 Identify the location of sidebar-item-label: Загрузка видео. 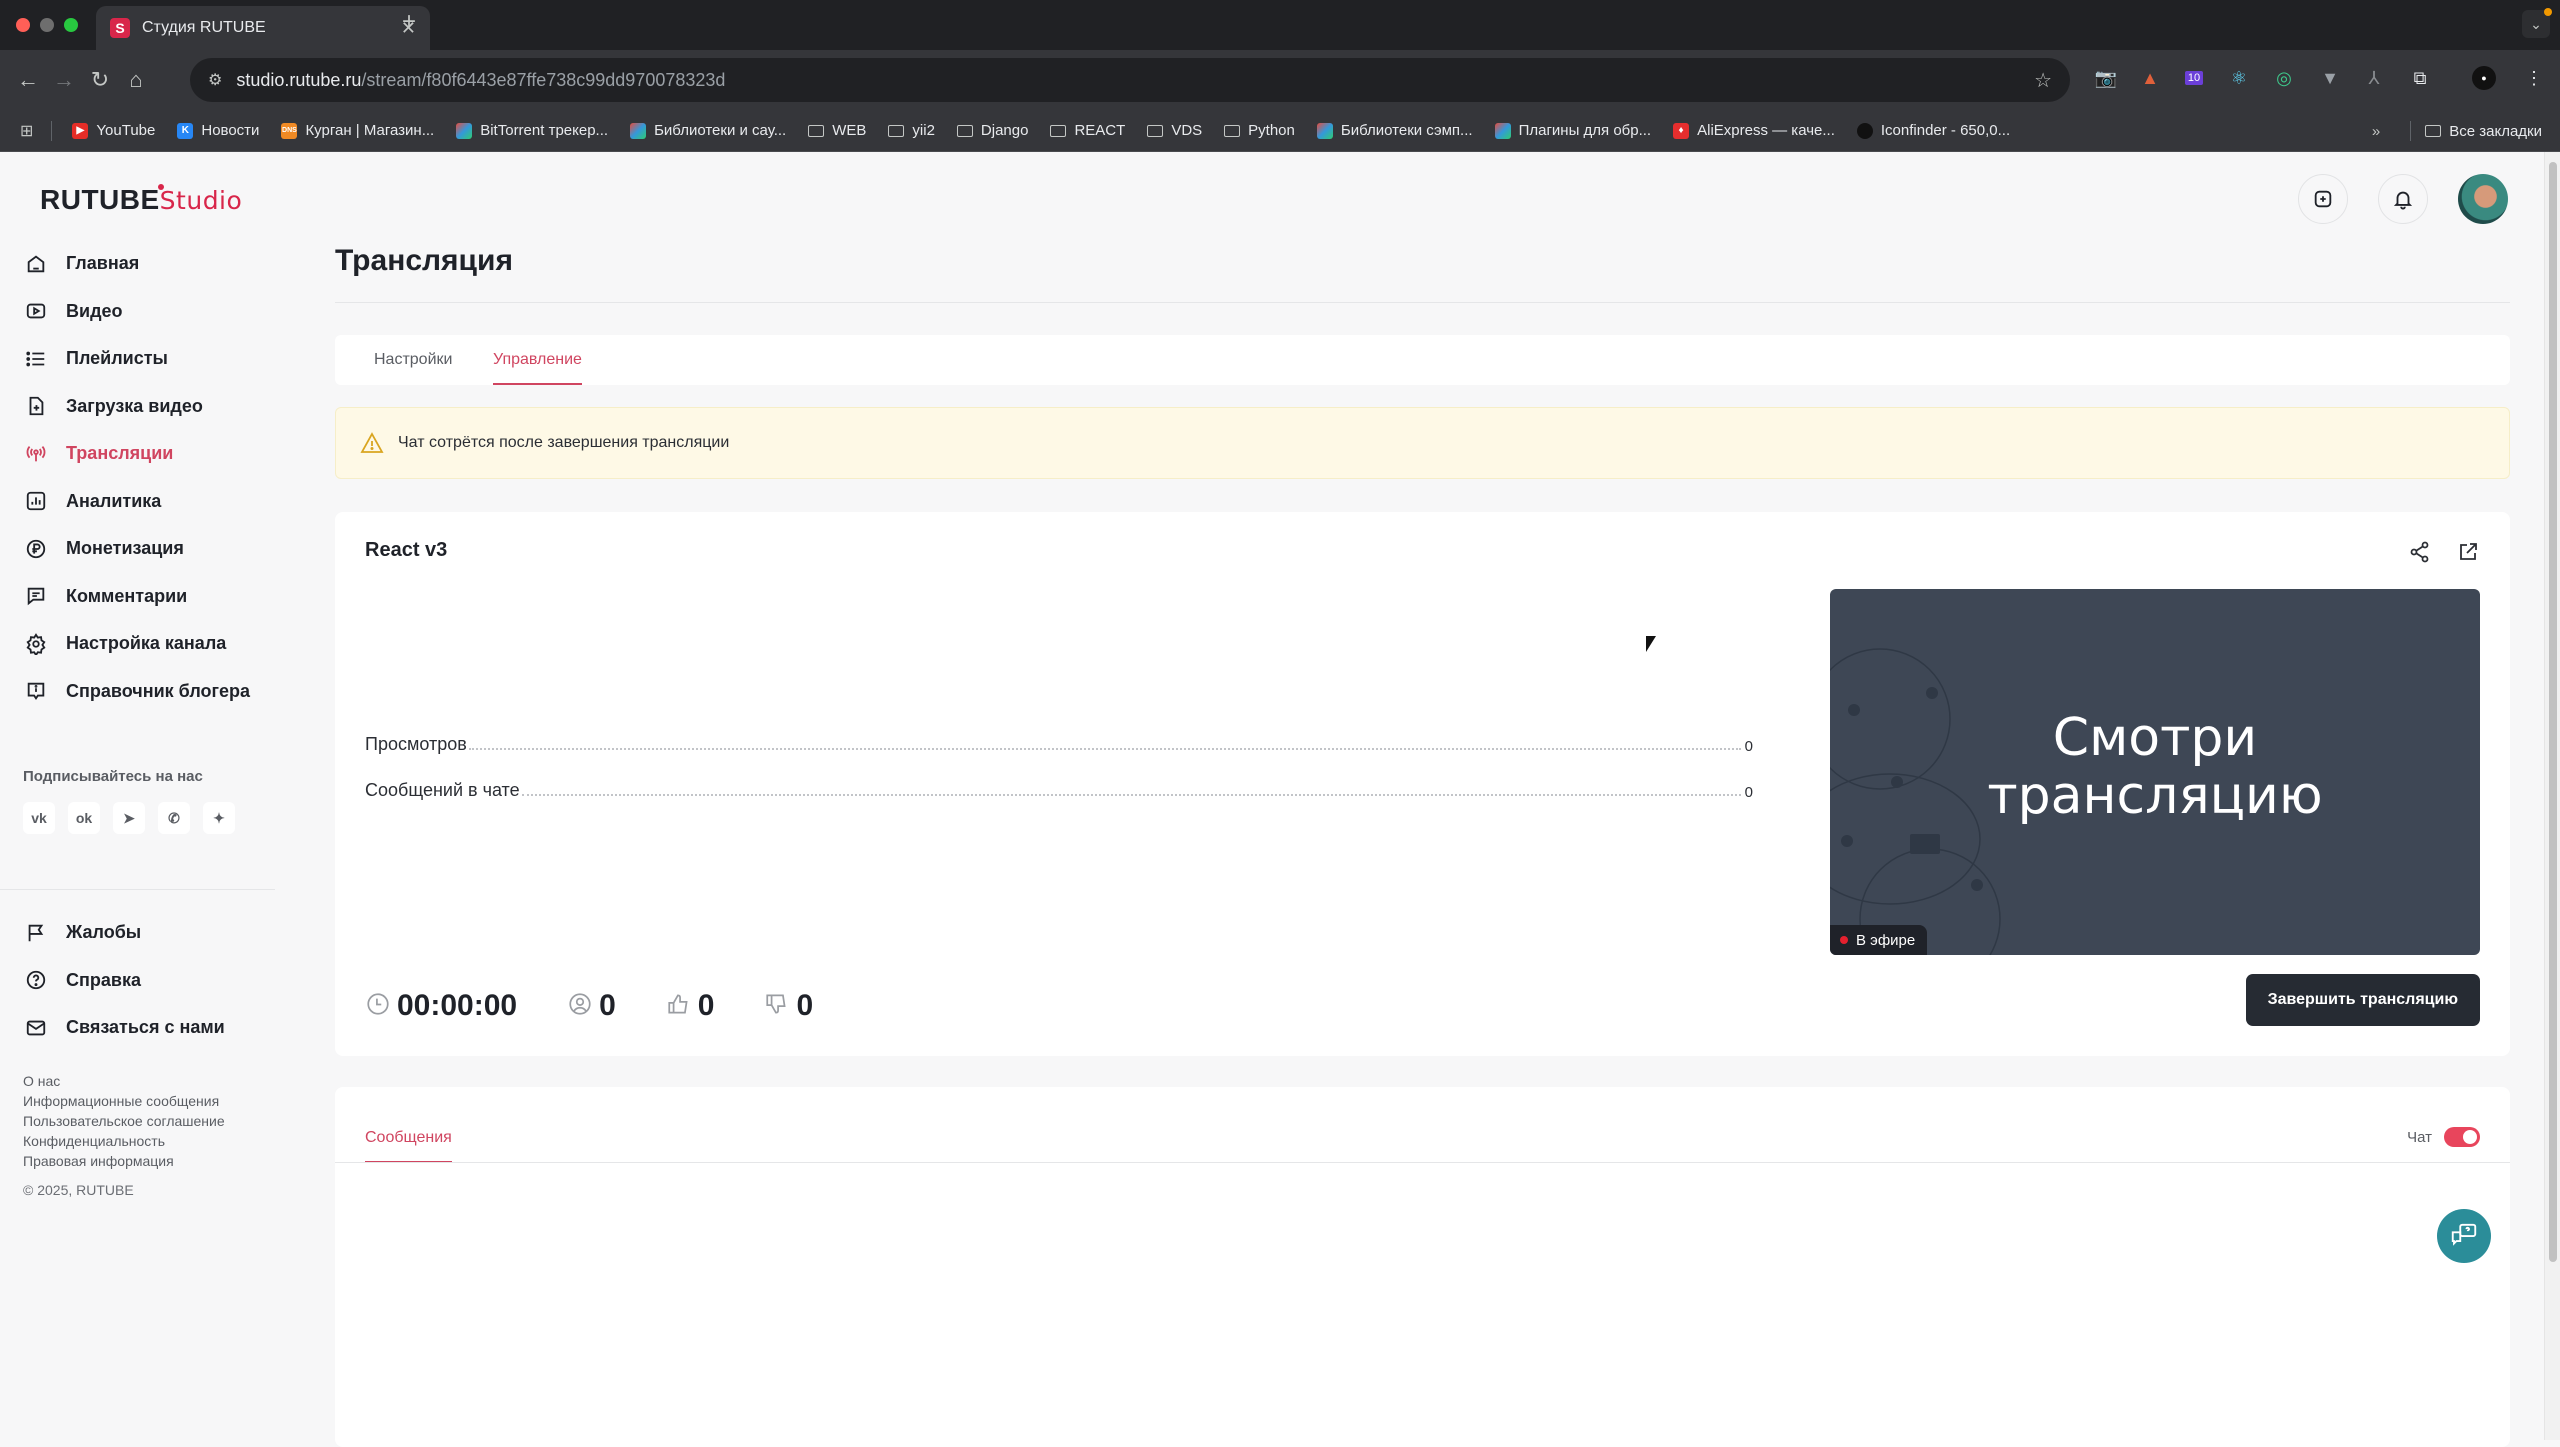
(134, 405).